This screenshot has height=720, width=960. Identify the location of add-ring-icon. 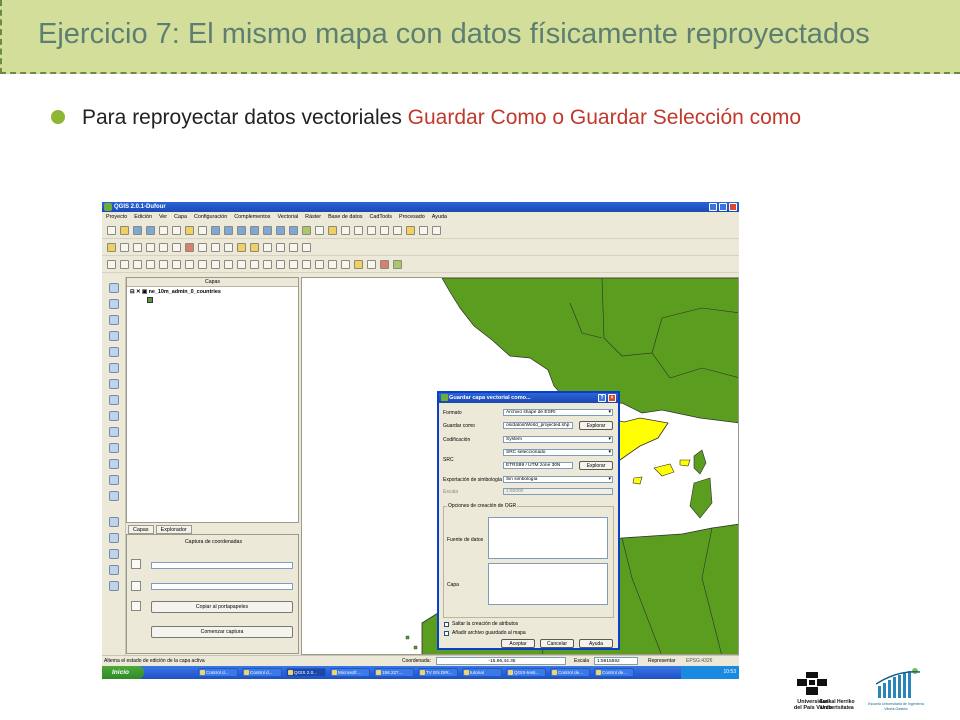
(163, 264).